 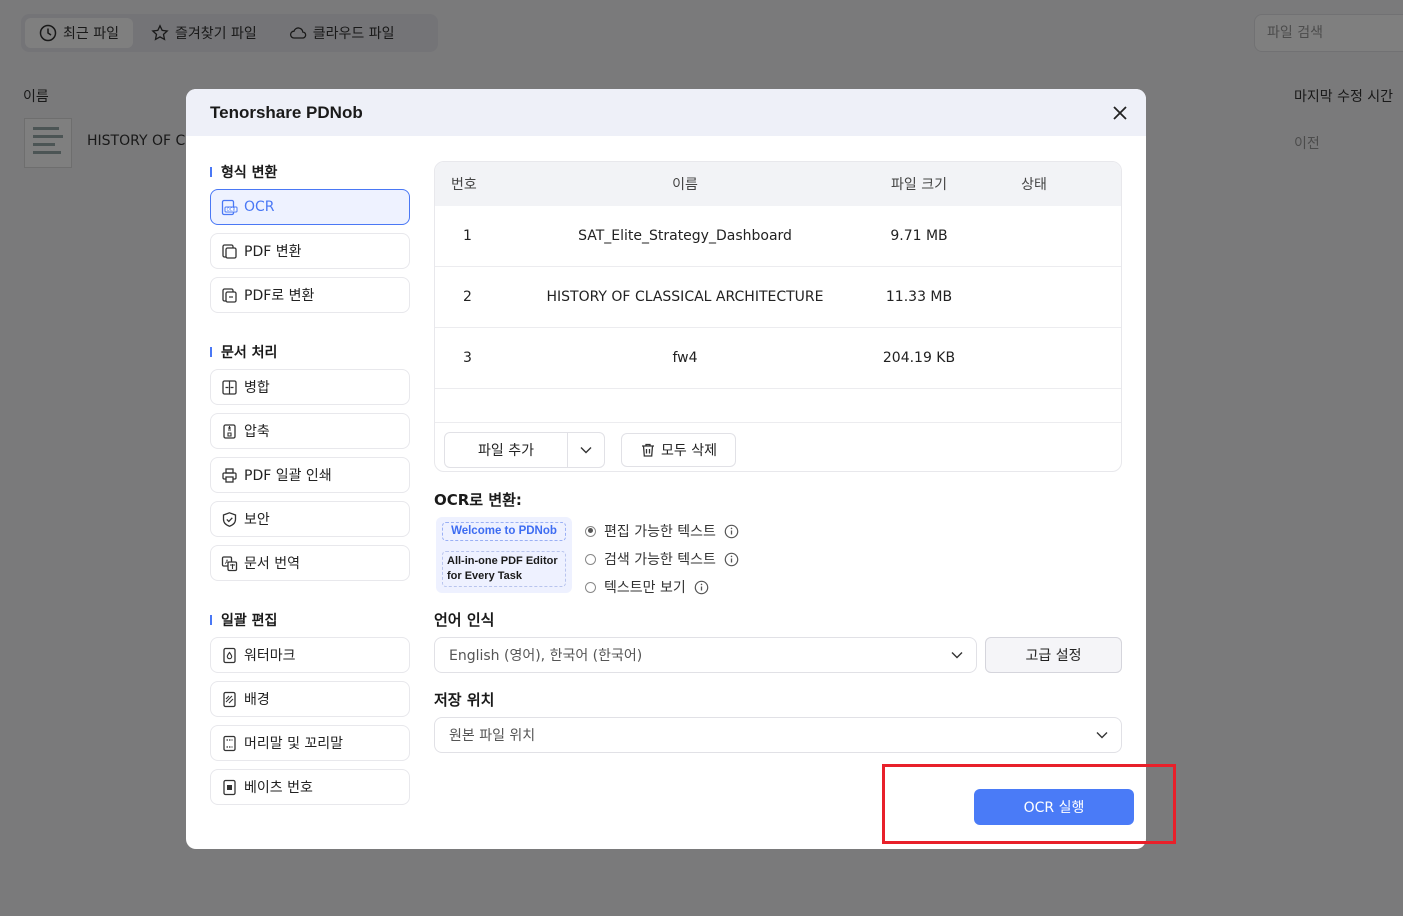 What do you see at coordinates (310, 251) in the screenshot?
I see `sidebar-item-pdf-convert: PDF 변환` at bounding box center [310, 251].